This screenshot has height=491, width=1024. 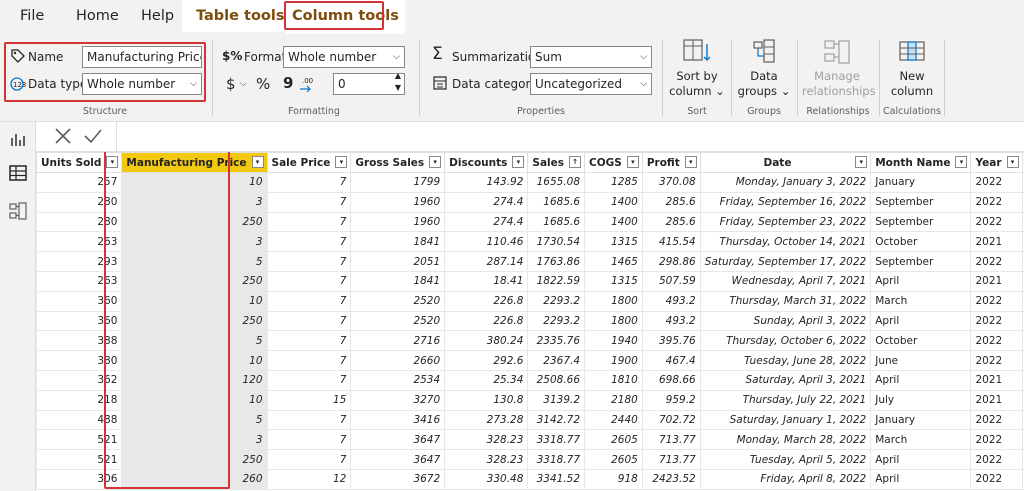 I want to click on table-cell: 298.86, so click(x=671, y=261).